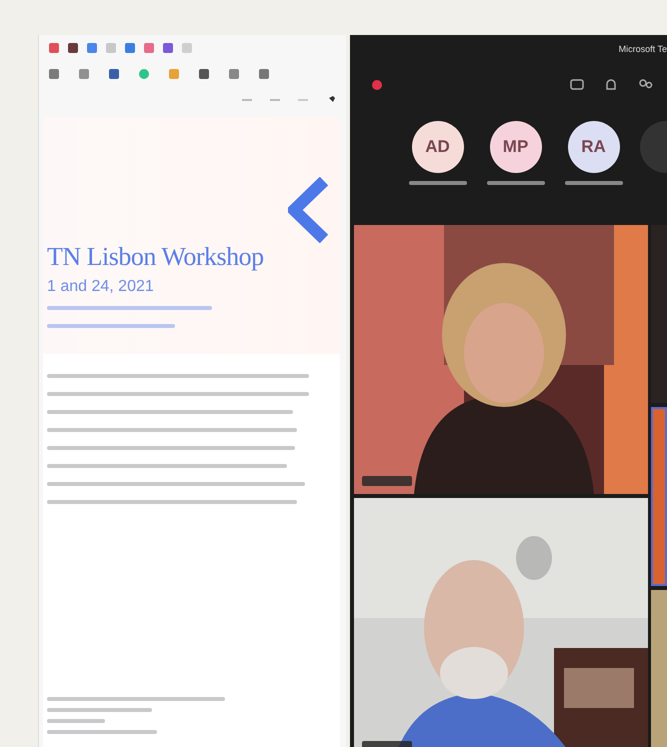 Image resolution: width=667 pixels, height=747 pixels. What do you see at coordinates (101, 287) in the screenshot?
I see `event-date: 1 and 24, 2021` at bounding box center [101, 287].